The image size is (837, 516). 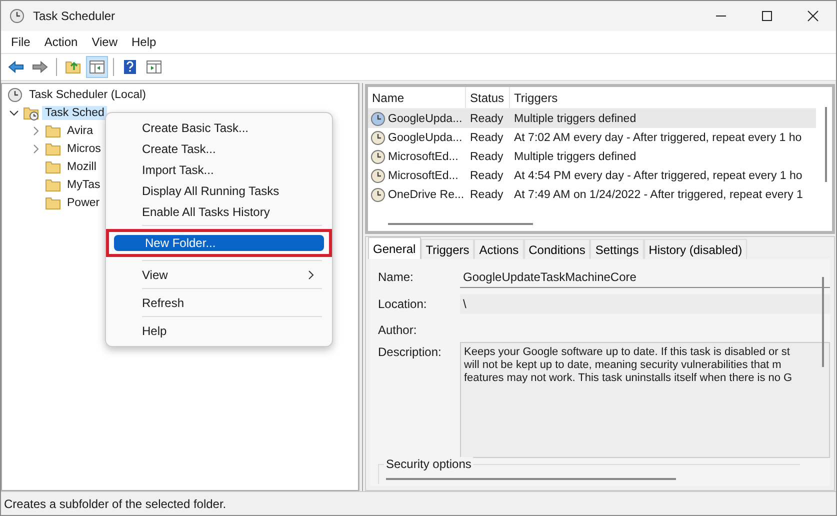 I want to click on field-label: Location:, so click(x=403, y=303).